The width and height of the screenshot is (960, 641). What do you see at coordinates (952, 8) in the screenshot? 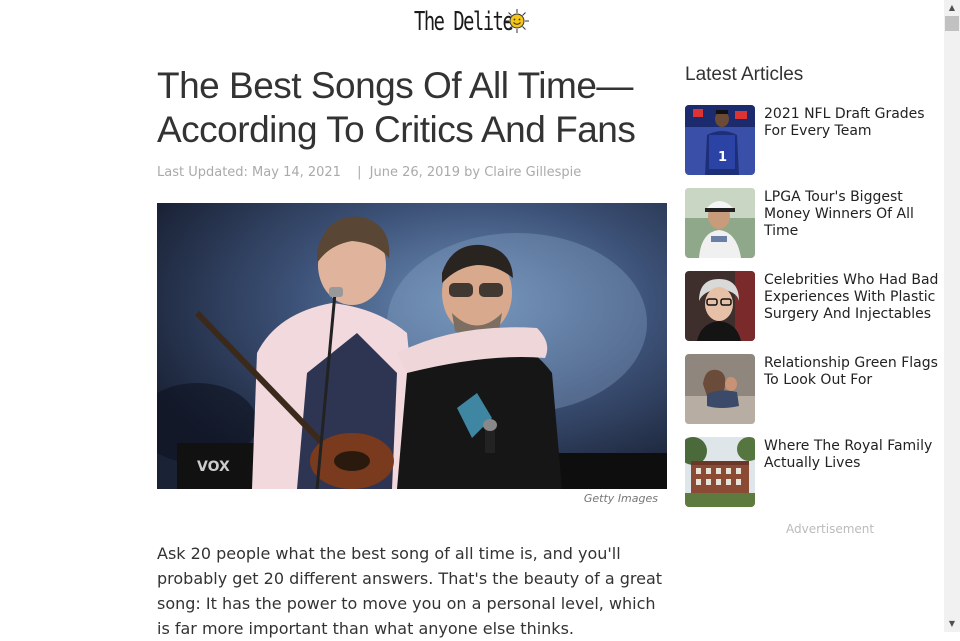
I see `scroll-up-arrow-icon: ▲` at bounding box center [952, 8].